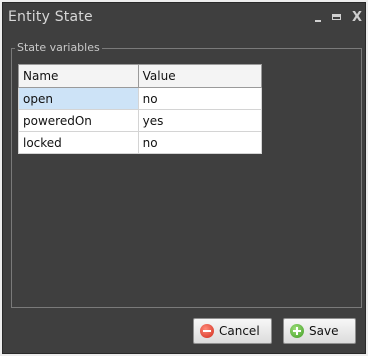 This screenshot has width=368, height=356. I want to click on table-row: locked no, so click(140, 142).